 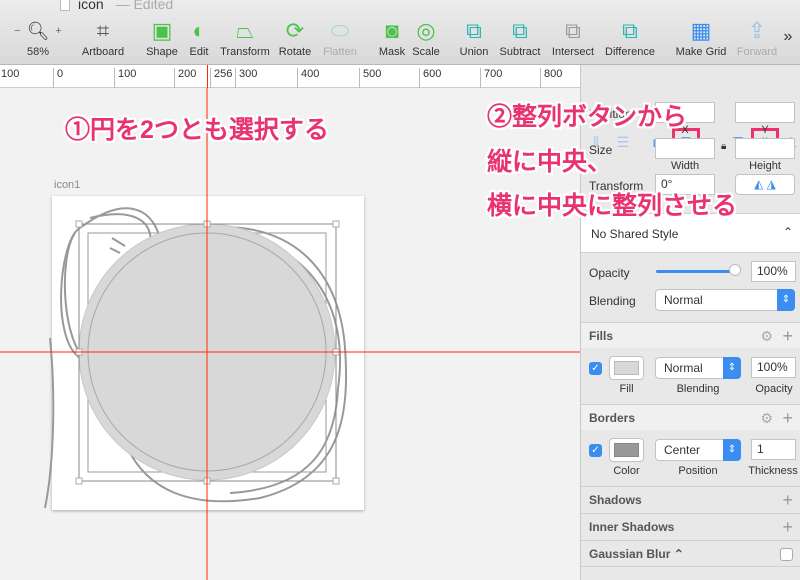 What do you see at coordinates (246, 78) in the screenshot?
I see `ruler-label: 300` at bounding box center [246, 78].